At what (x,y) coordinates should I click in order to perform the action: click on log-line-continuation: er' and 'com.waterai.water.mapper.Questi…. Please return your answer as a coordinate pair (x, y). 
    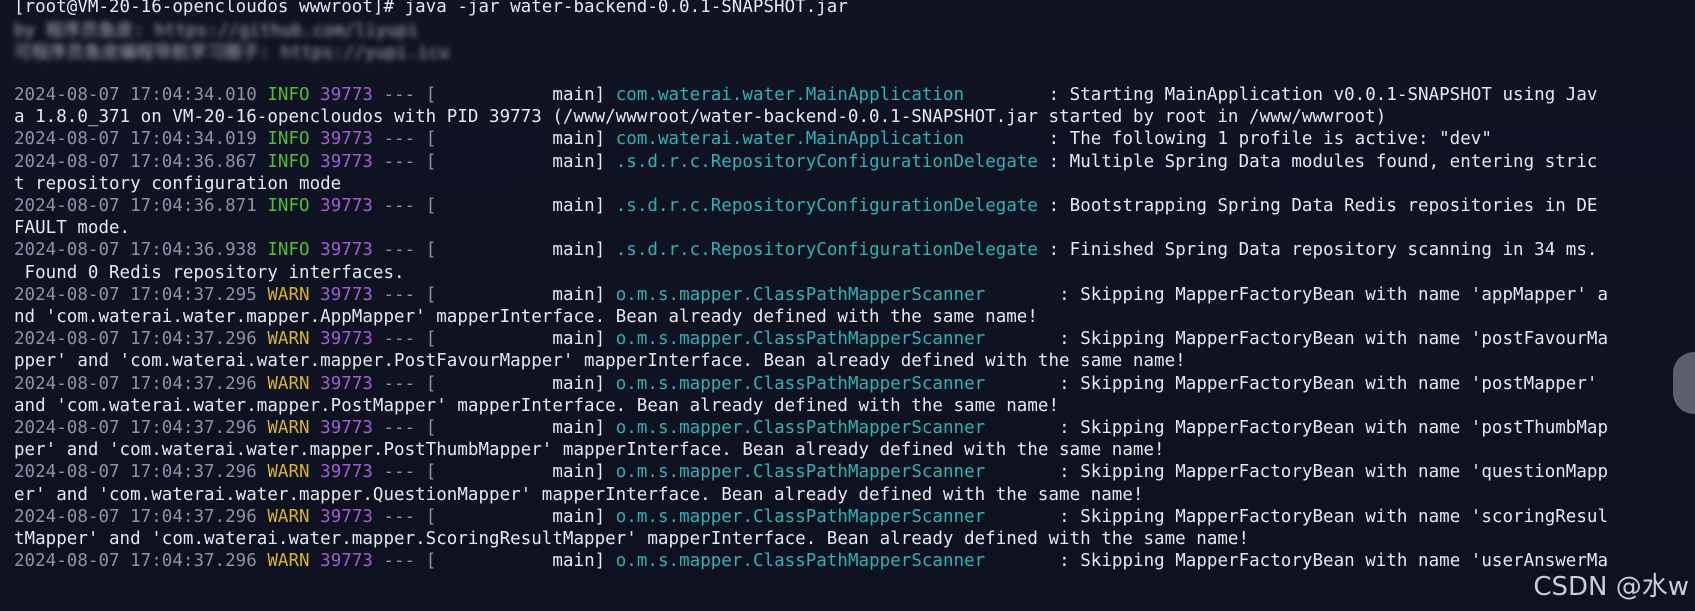
    Looking at the image, I should click on (579, 494).